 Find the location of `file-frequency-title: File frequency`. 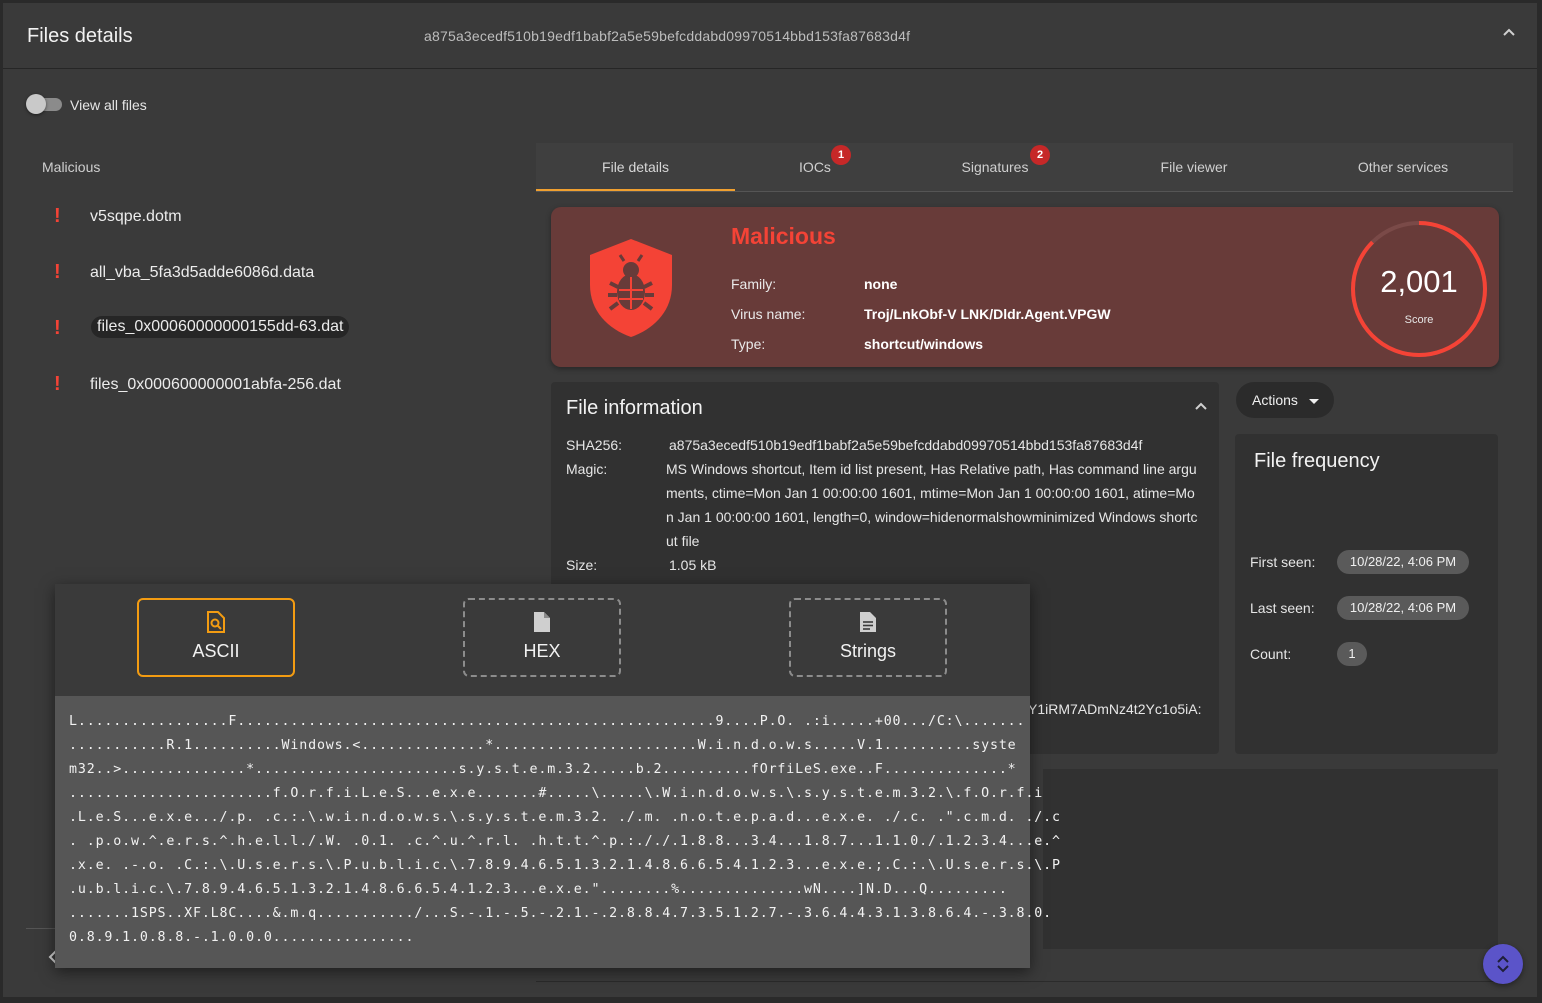

file-frequency-title: File frequency is located at coordinates (1317, 461).